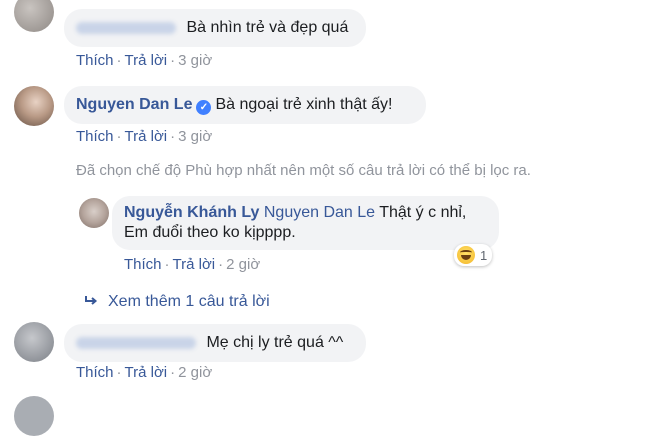  Describe the element at coordinates (134, 104) in the screenshot. I see `comment-author: Nguyen Dan Le` at that location.